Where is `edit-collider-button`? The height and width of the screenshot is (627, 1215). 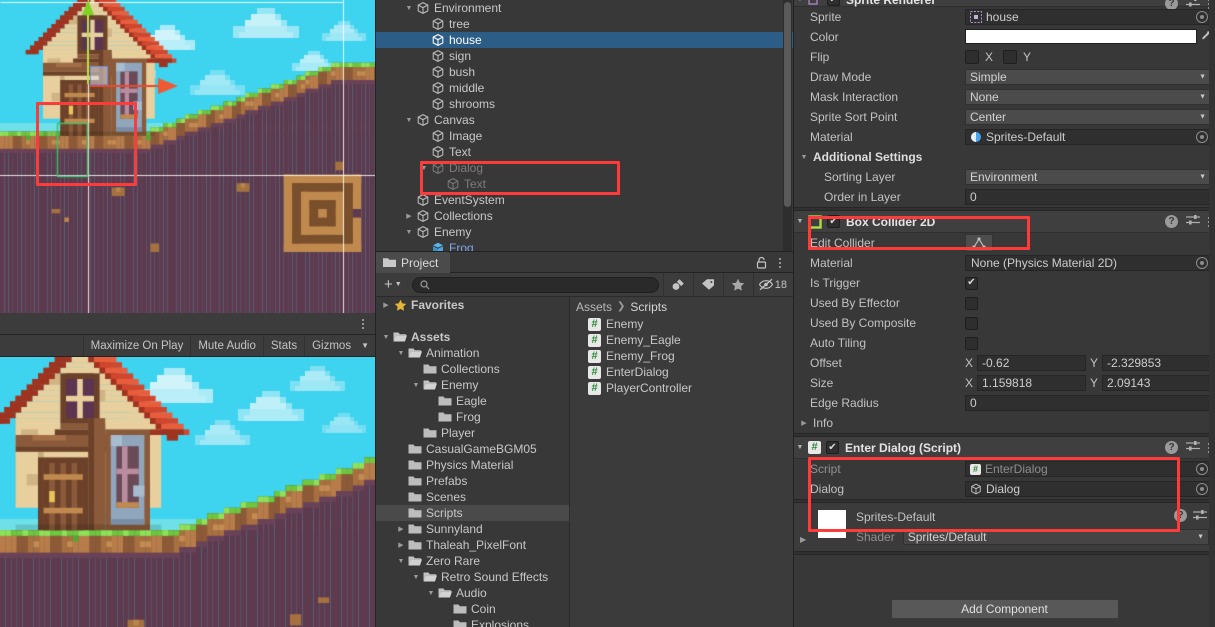 edit-collider-button is located at coordinates (979, 243).